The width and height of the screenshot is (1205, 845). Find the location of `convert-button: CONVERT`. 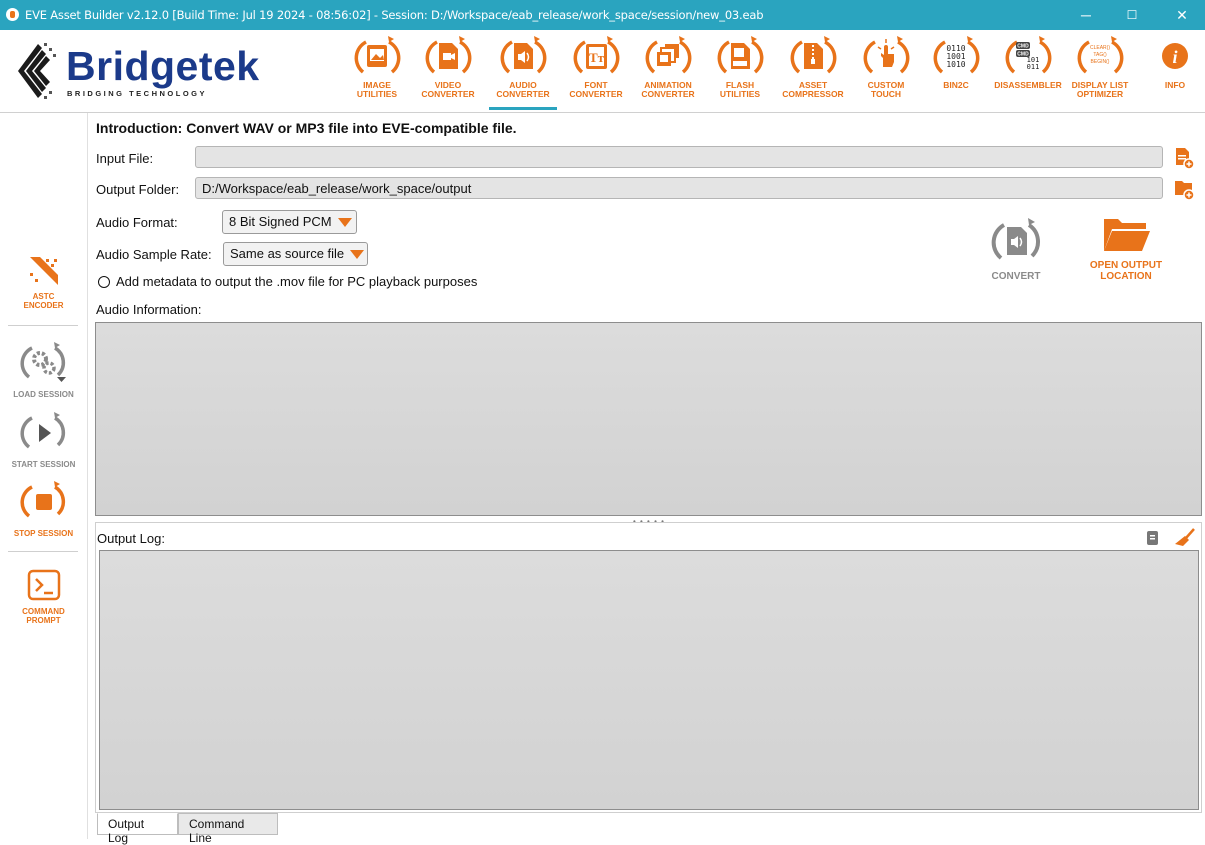

convert-button: CONVERT is located at coordinates (1016, 249).